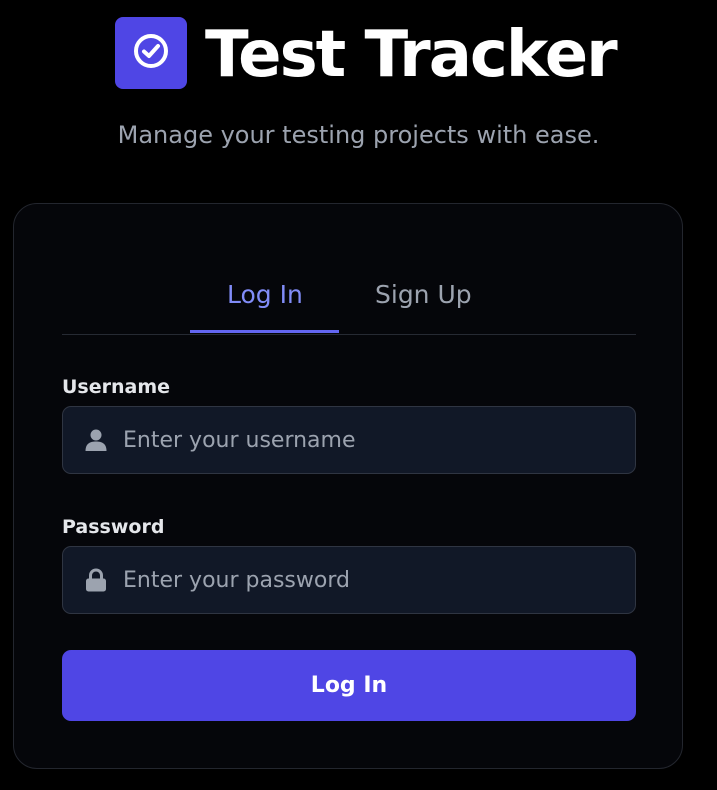 The image size is (717, 790). I want to click on password-input, so click(373, 580).